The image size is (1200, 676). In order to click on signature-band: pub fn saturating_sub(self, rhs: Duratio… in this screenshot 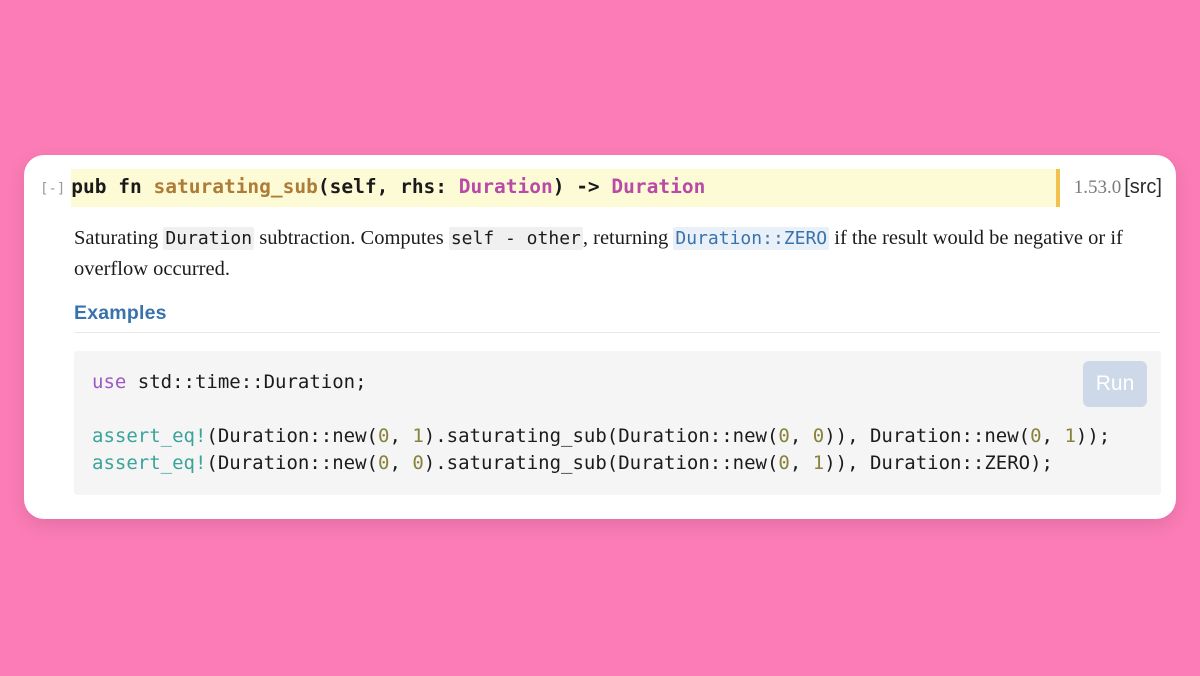, I will do `click(565, 188)`.